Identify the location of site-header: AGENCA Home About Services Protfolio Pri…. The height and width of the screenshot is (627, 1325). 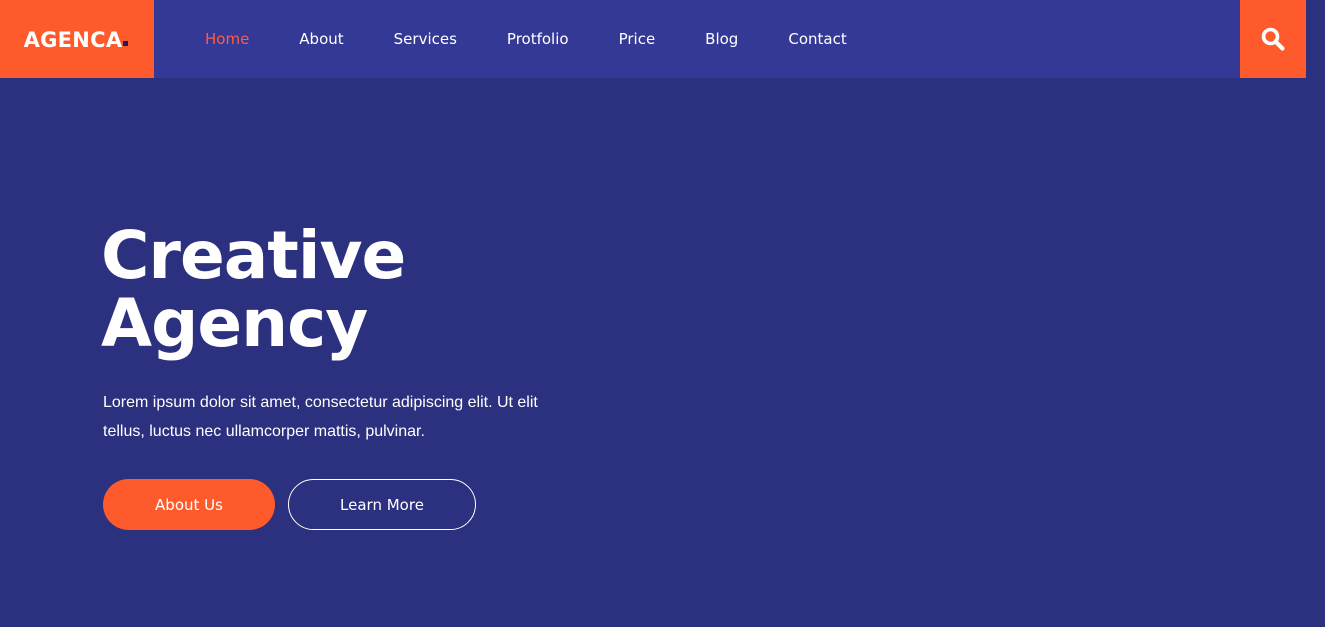
(653, 39).